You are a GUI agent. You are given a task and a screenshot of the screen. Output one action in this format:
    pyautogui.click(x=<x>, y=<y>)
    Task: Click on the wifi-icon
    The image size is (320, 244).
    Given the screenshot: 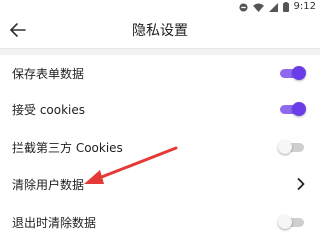 What is the action you would take?
    pyautogui.click(x=258, y=7)
    